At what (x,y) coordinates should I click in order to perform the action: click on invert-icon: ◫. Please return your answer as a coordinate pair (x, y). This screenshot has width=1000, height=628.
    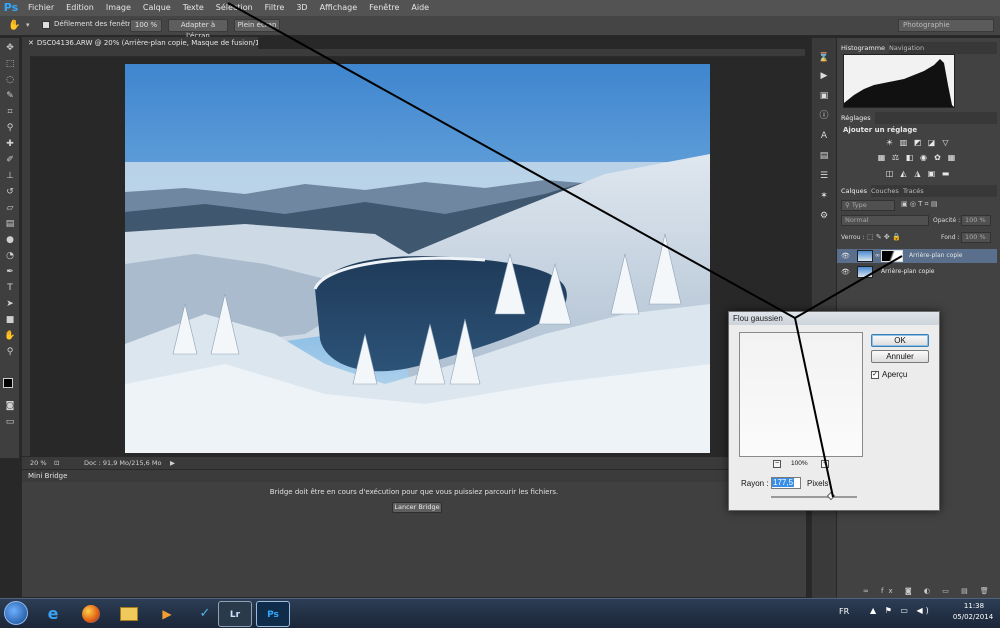
    Looking at the image, I should click on (889, 173).